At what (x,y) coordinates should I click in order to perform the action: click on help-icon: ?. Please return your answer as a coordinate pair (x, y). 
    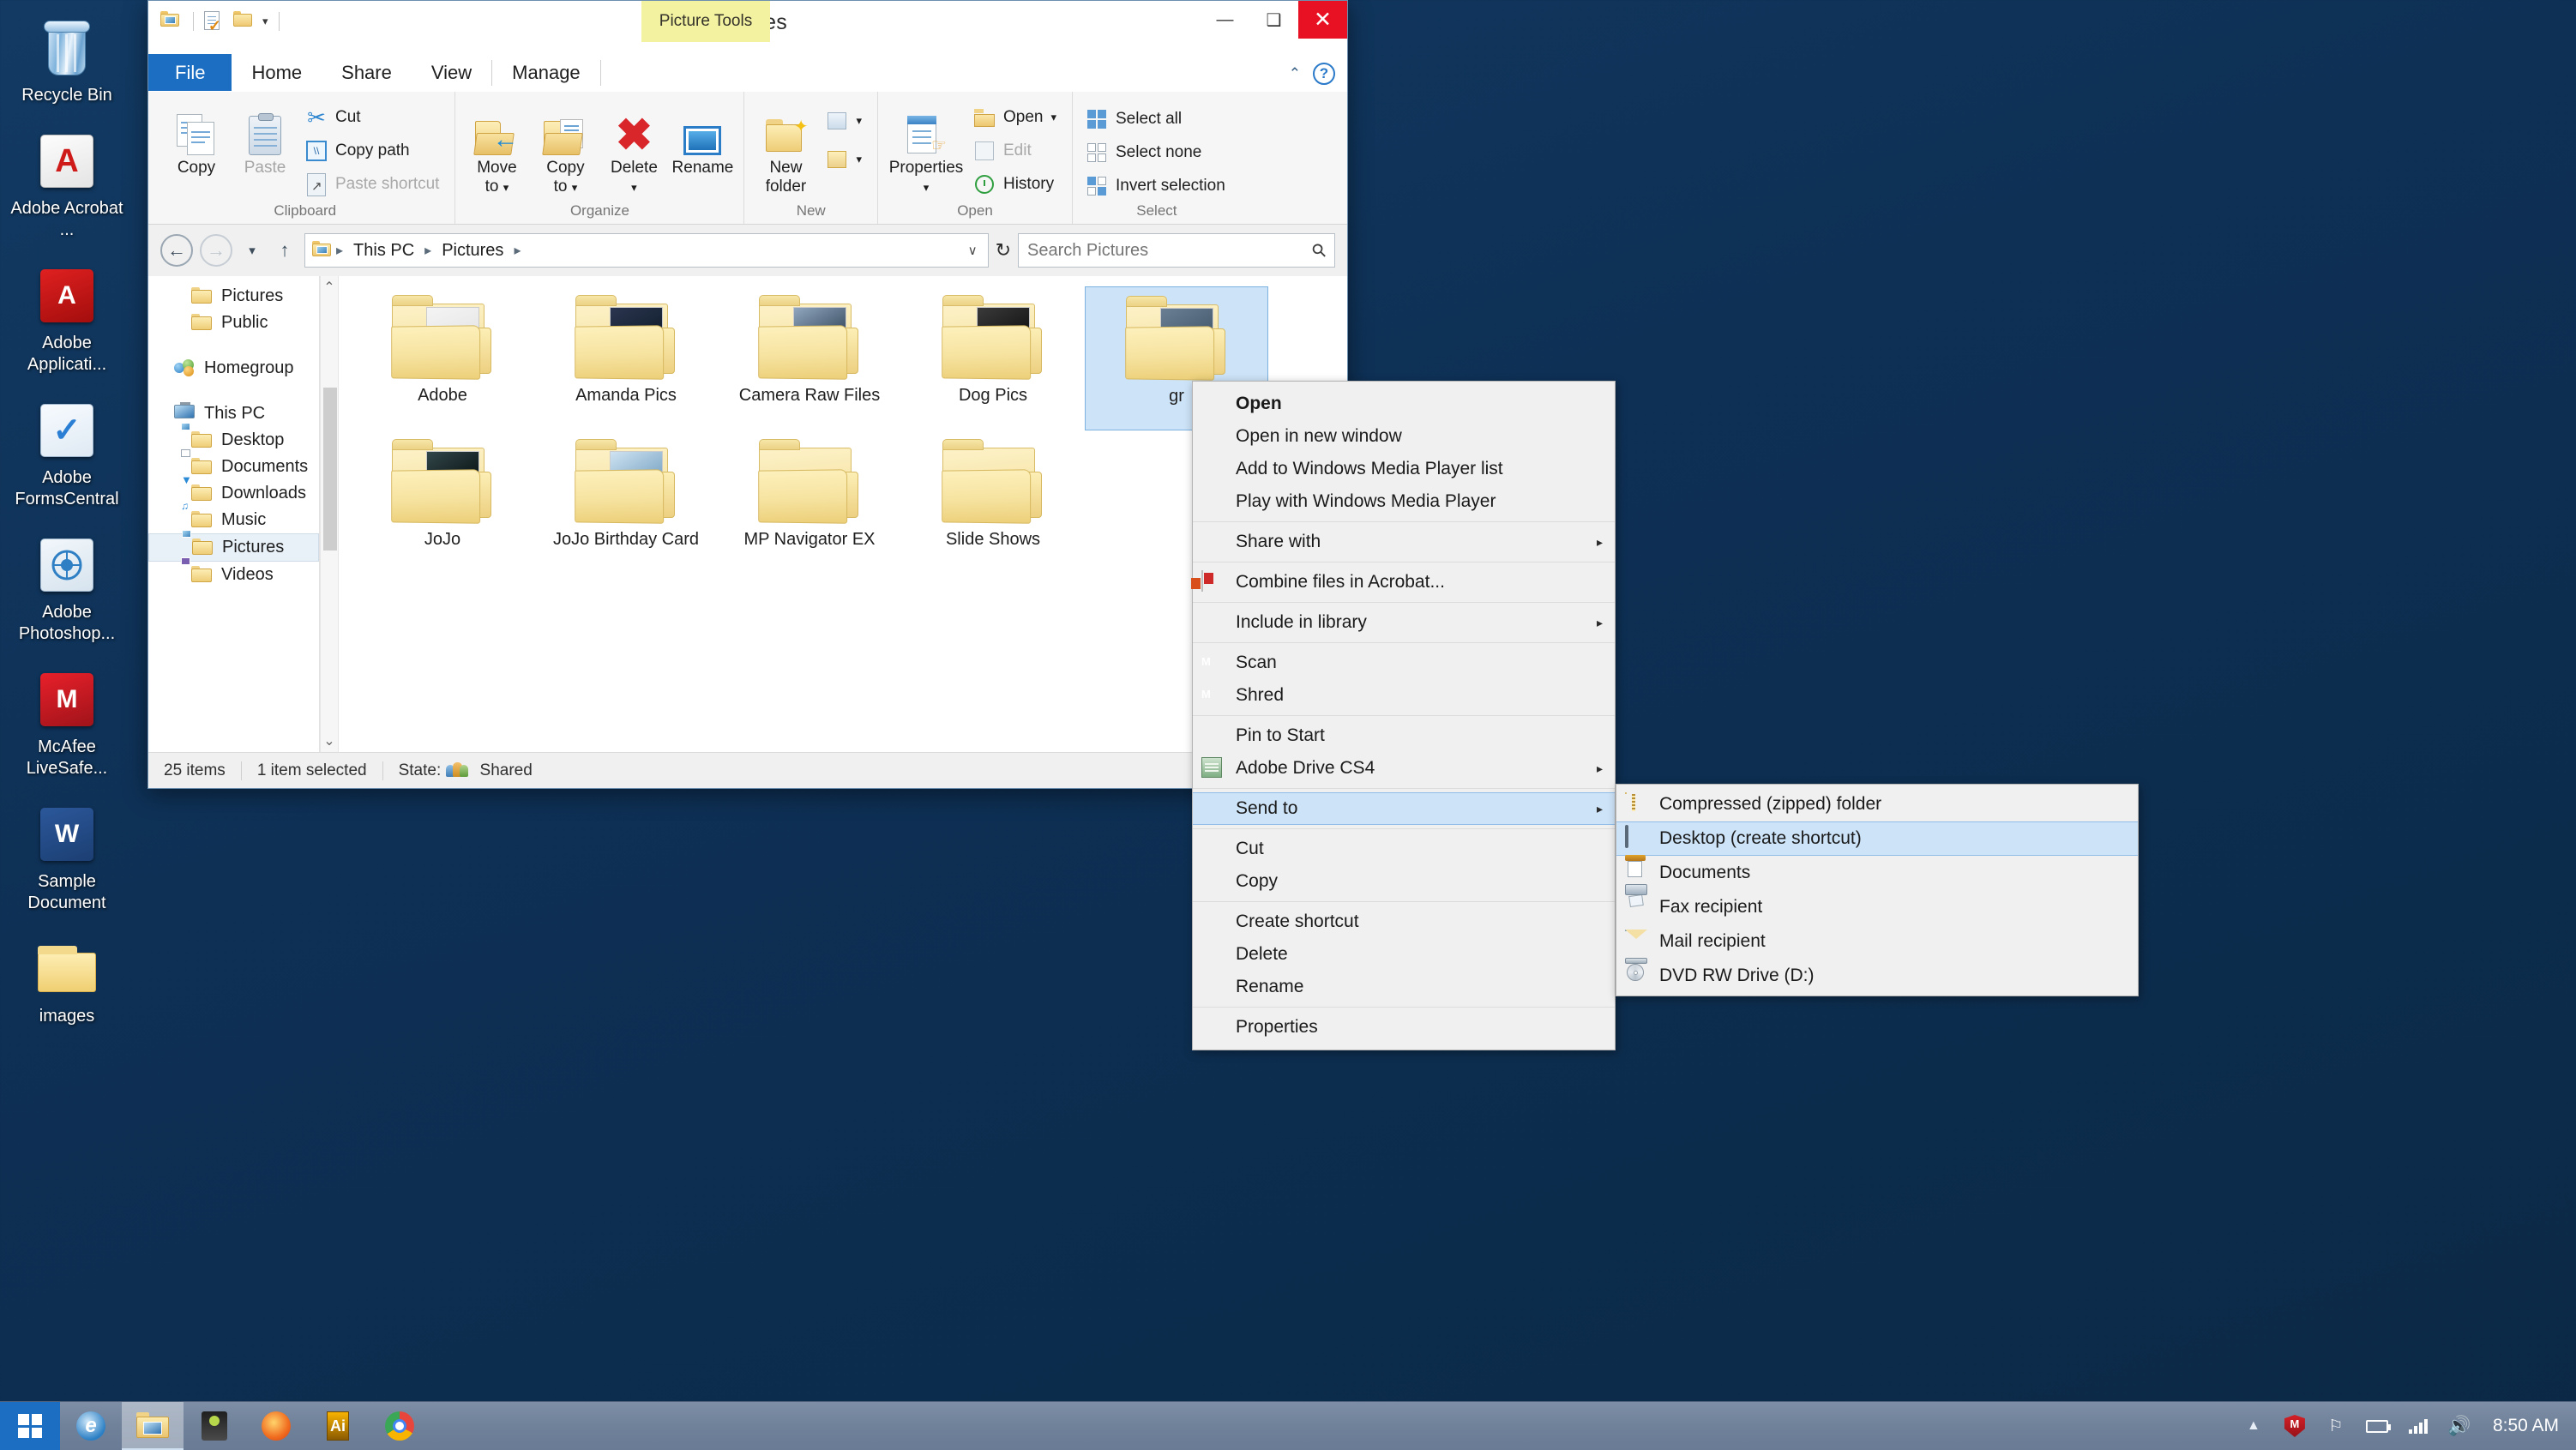
    Looking at the image, I should click on (1324, 74).